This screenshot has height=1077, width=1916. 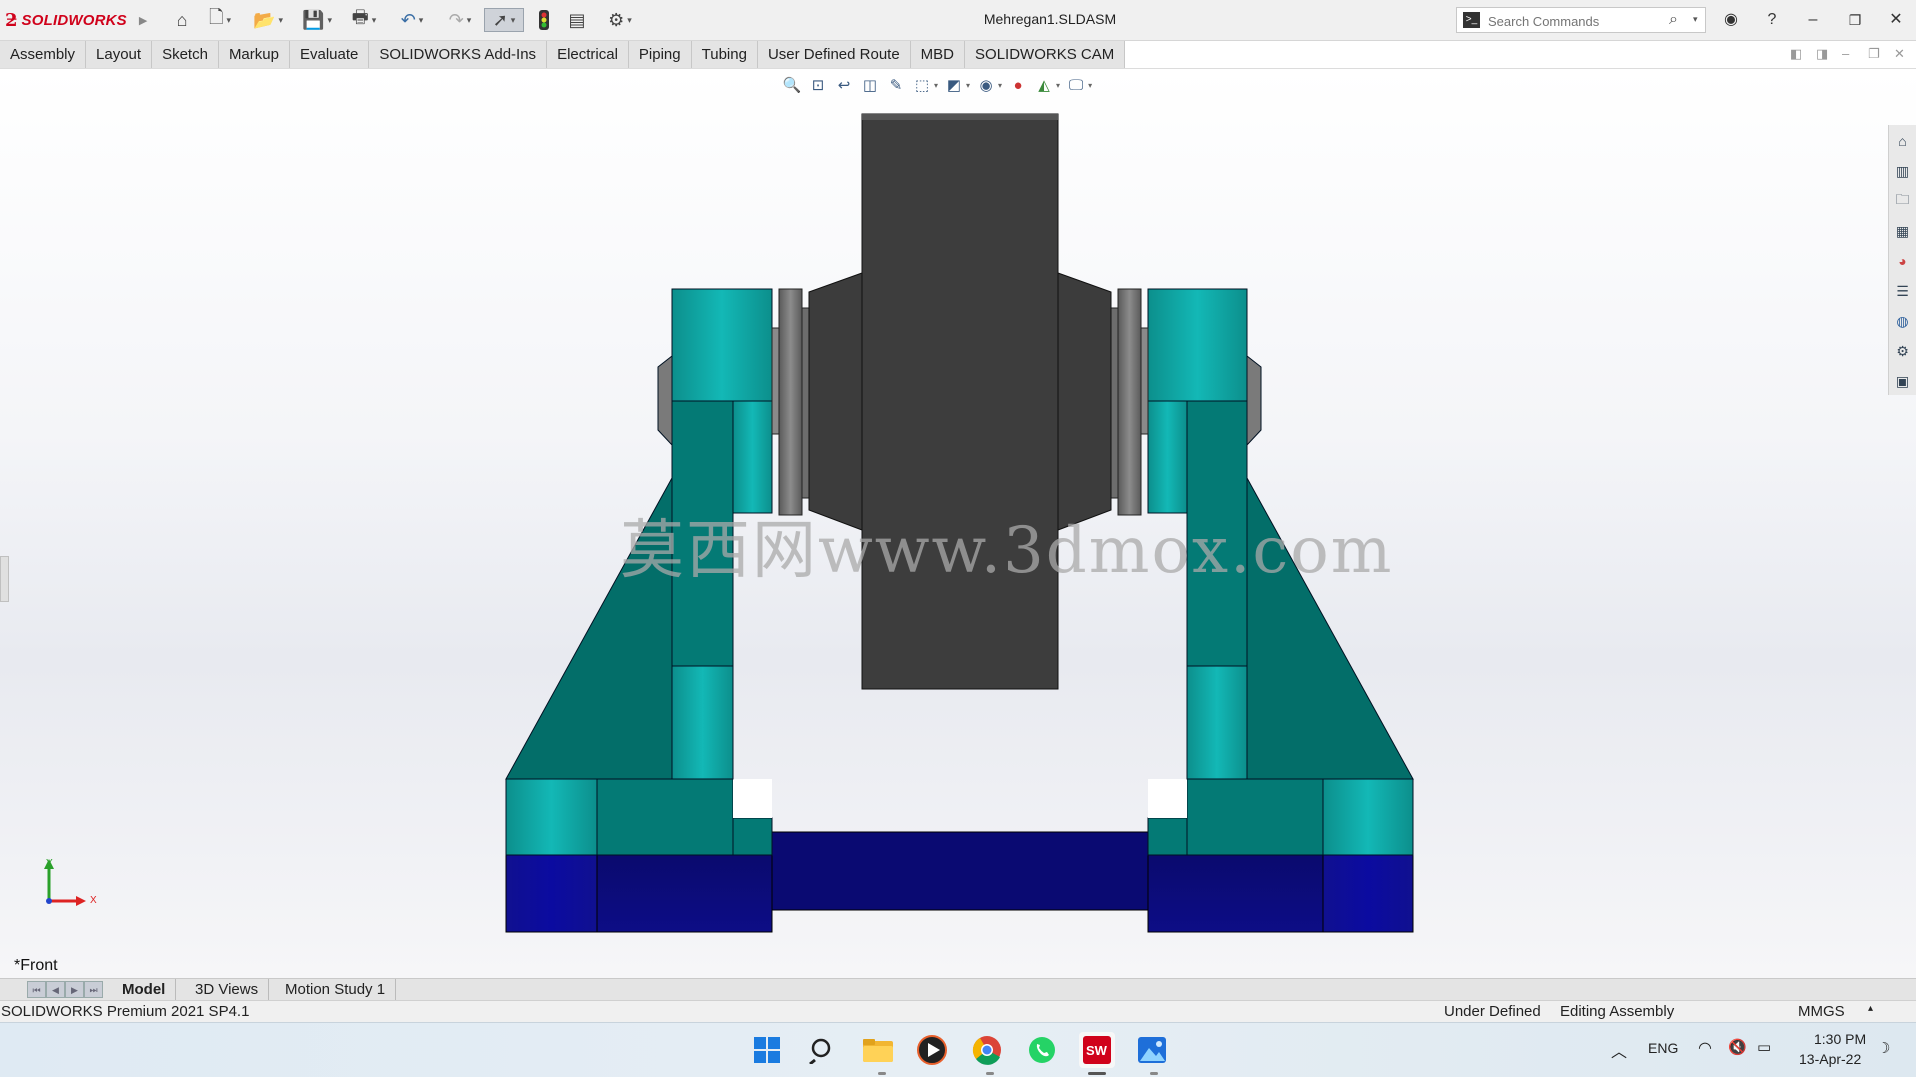 What do you see at coordinates (792, 85) in the screenshot?
I see `zoom-to-fit-icon: 🔍` at bounding box center [792, 85].